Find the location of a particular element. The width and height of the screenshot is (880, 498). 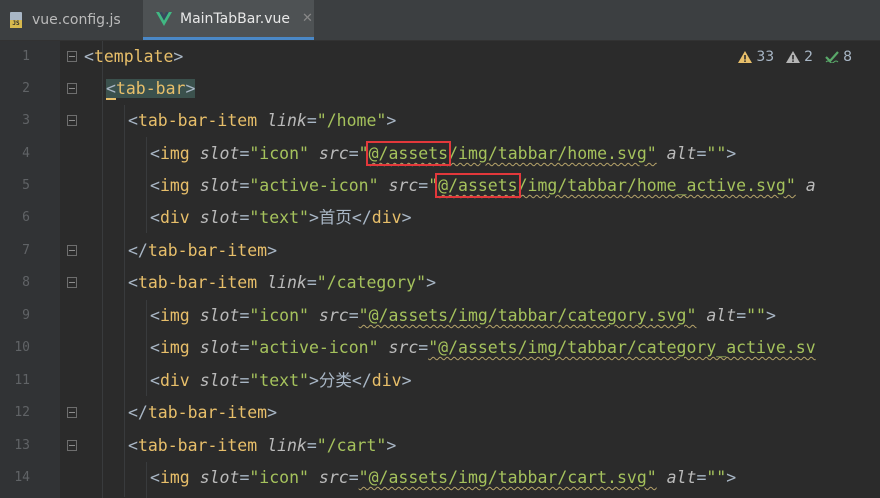

tab-maintabbar-vue: MainTabBar.vue ✕ is located at coordinates (228, 20).